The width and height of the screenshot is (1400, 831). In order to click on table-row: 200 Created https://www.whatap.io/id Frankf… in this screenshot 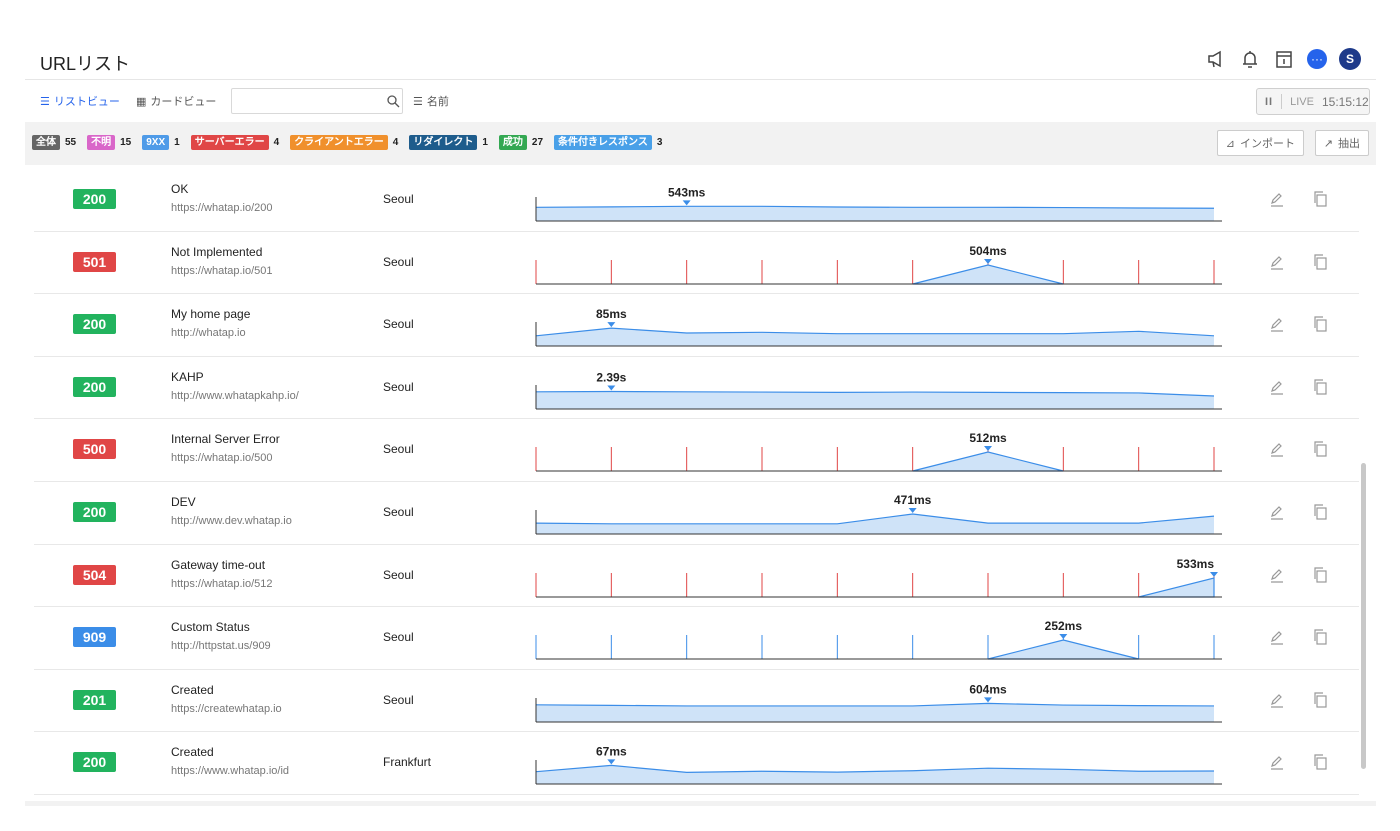, I will do `click(696, 763)`.